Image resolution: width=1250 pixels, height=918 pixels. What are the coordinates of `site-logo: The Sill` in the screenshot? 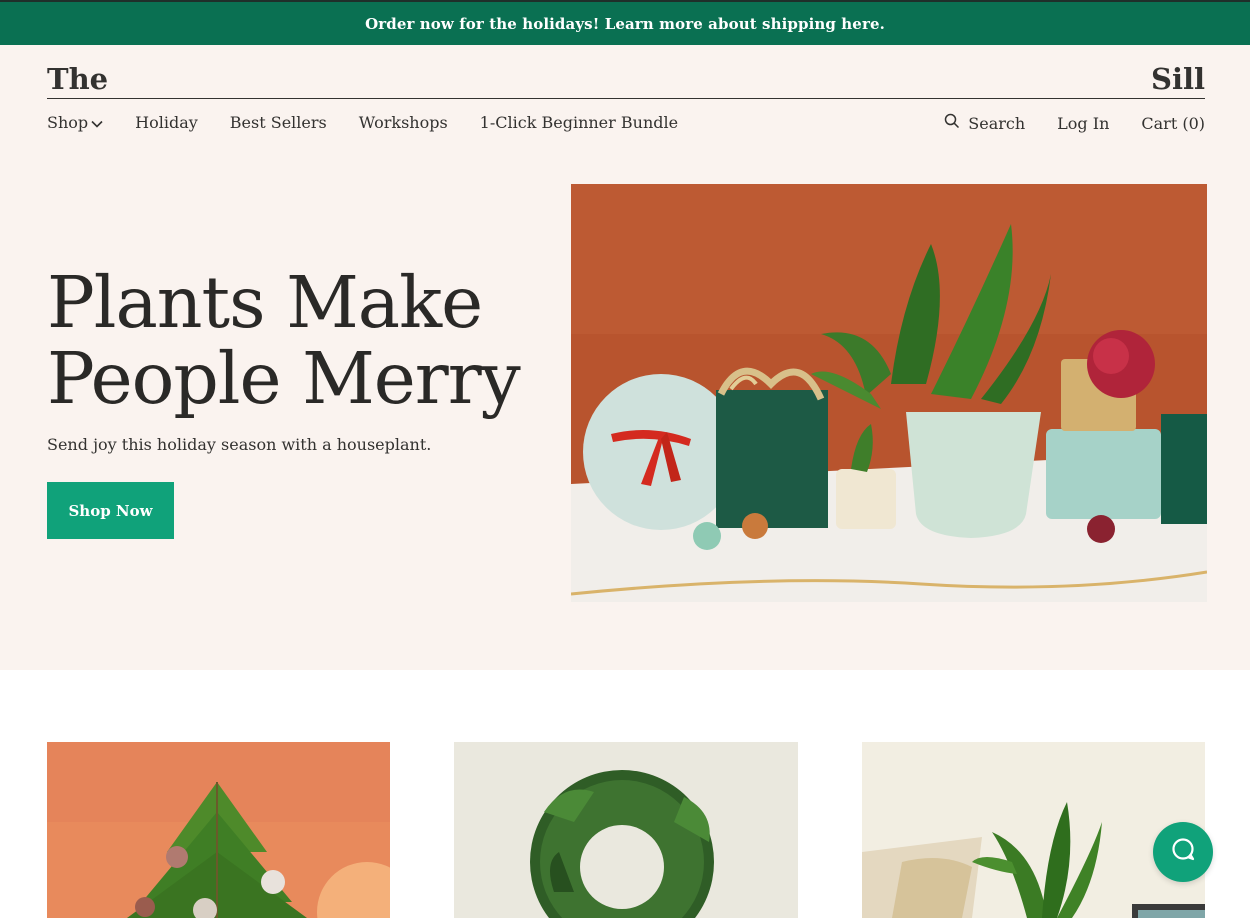 It's located at (626, 80).